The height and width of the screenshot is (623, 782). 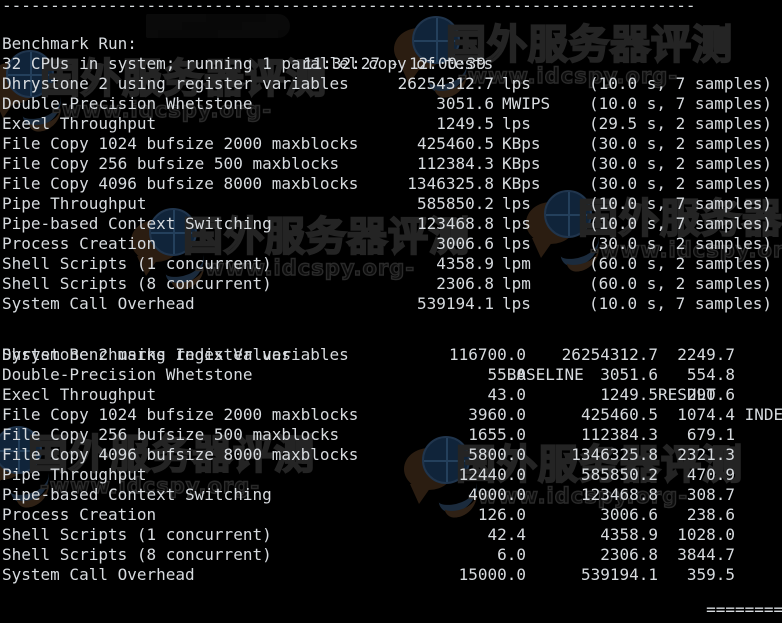 I want to click on index-row-index: 1074.4, so click(x=706, y=414).